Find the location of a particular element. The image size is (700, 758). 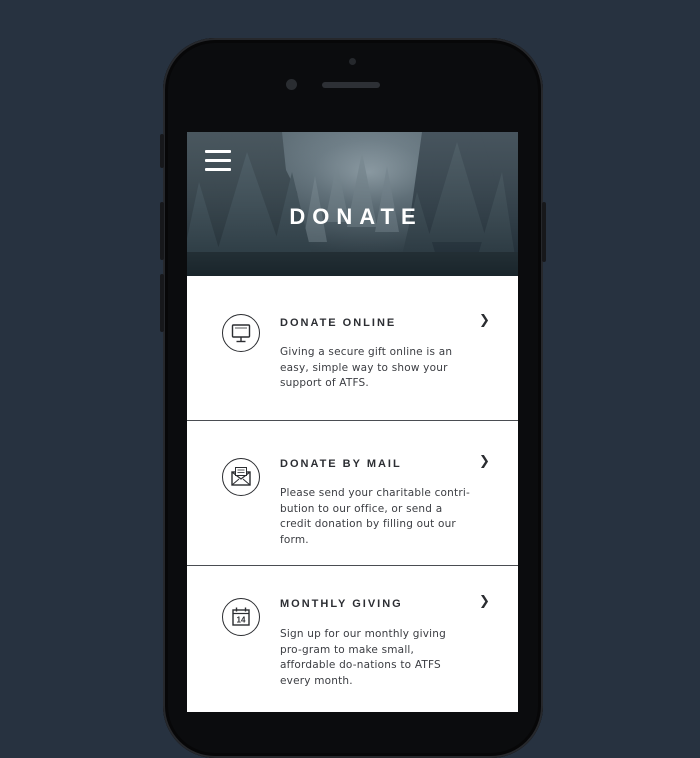

hamburger-menu-icon is located at coordinates (218, 160).